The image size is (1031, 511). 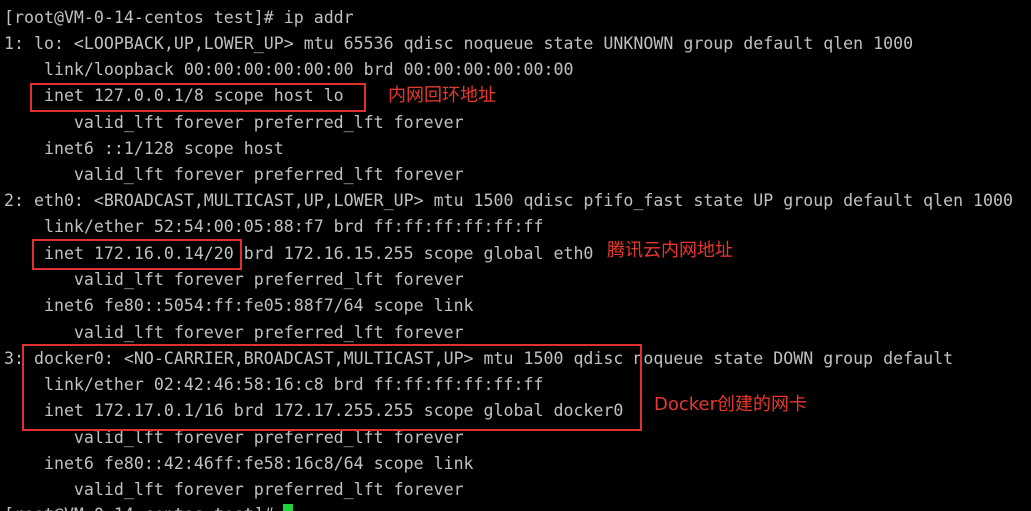 I want to click on docker0-annotation: Docker创建的网卡, so click(x=731, y=404).